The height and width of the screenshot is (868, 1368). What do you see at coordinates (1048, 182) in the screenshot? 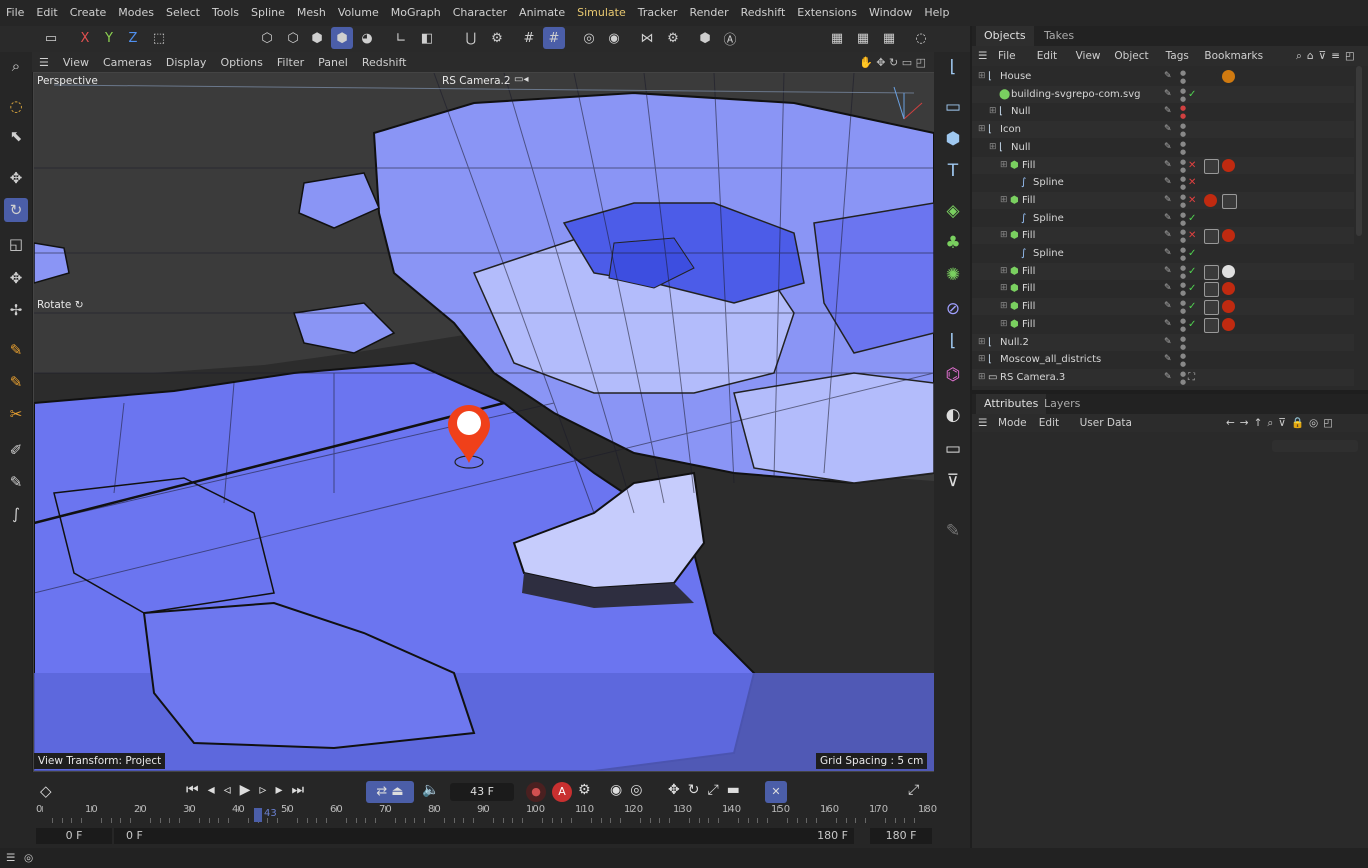
I see `object-name: Spline` at bounding box center [1048, 182].